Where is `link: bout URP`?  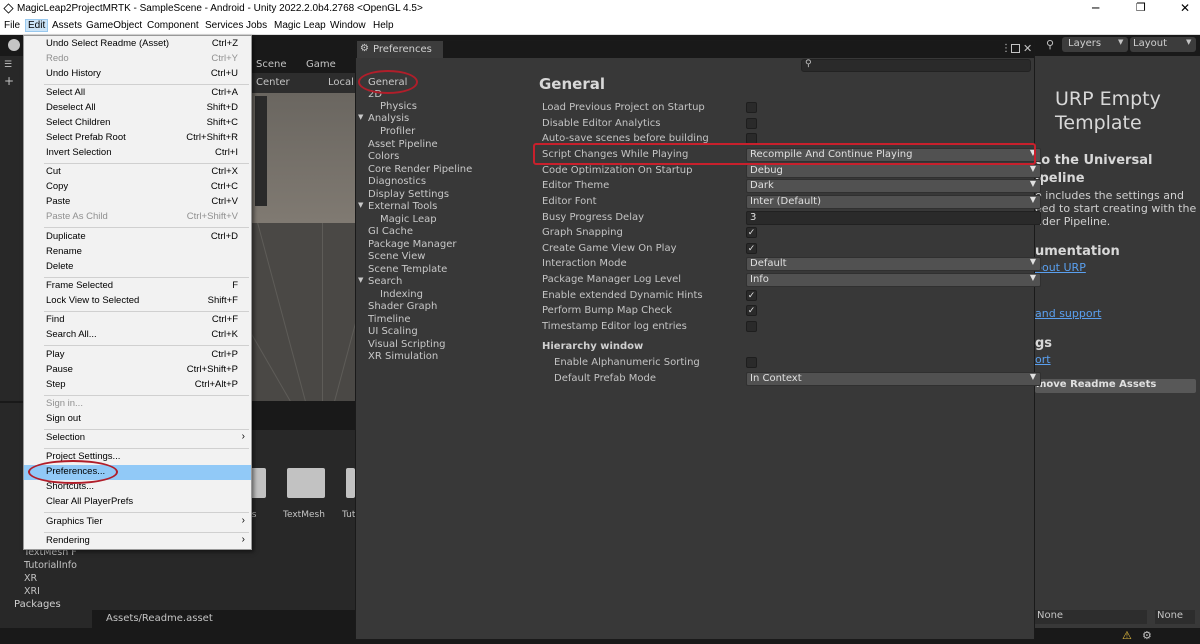 link: bout URP is located at coordinates (1060, 267).